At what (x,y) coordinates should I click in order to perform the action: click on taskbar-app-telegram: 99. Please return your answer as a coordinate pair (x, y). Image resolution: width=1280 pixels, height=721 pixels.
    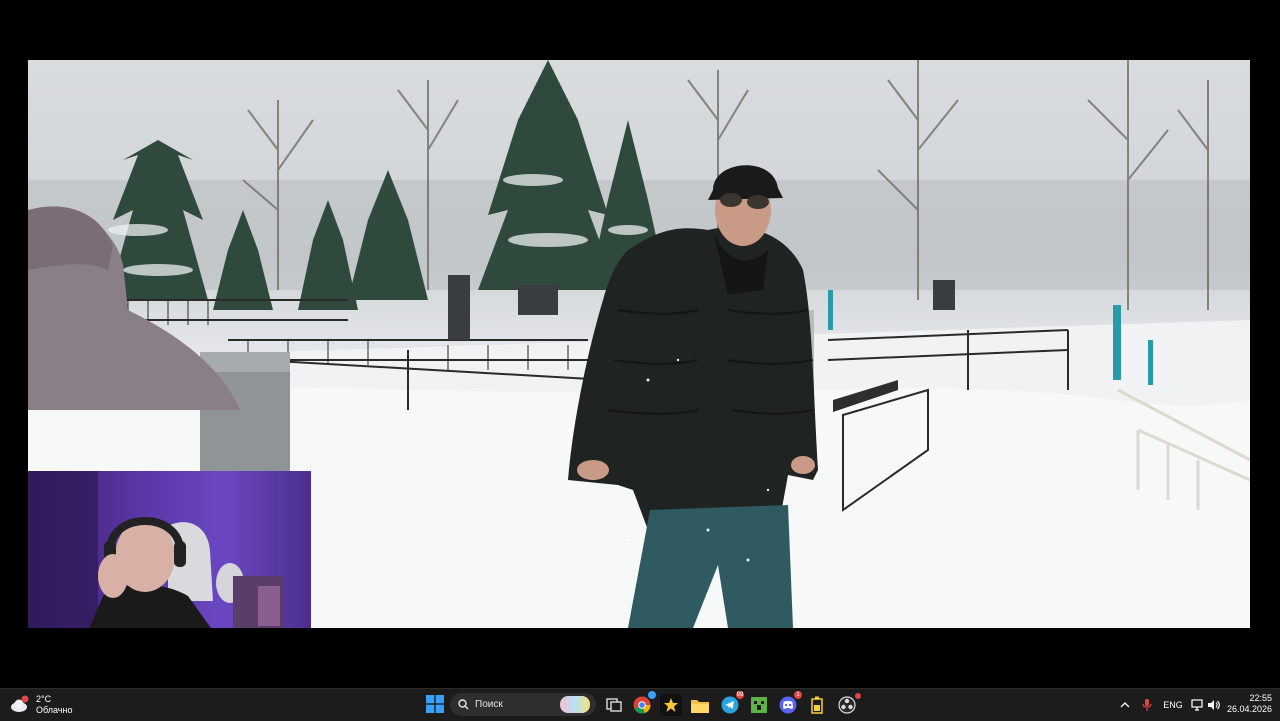
    Looking at the image, I should click on (731, 703).